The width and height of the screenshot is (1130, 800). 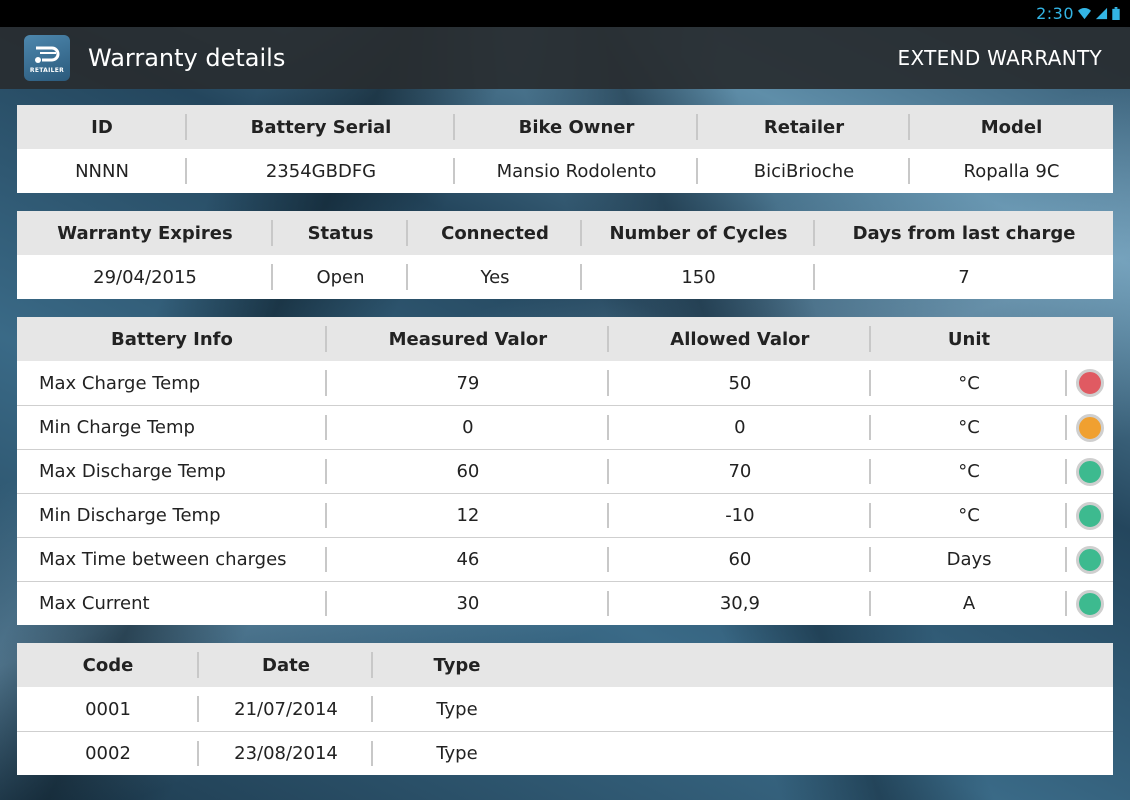 What do you see at coordinates (102, 127) in the screenshot?
I see `header-id: ID` at bounding box center [102, 127].